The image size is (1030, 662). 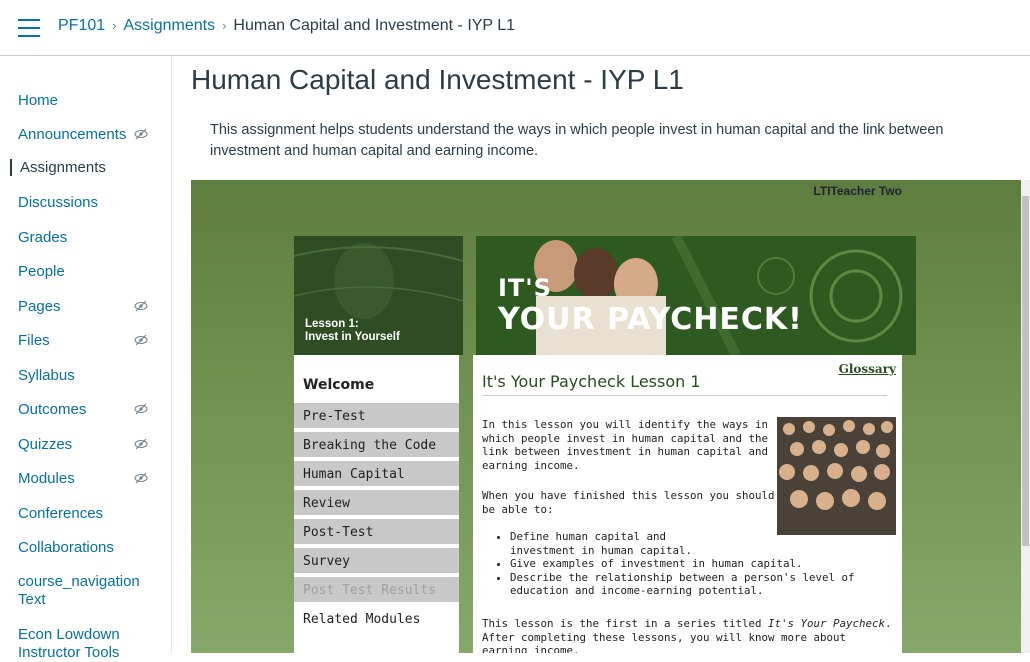 What do you see at coordinates (376, 619) in the screenshot?
I see `menu-item-related-modules: Related Modules` at bounding box center [376, 619].